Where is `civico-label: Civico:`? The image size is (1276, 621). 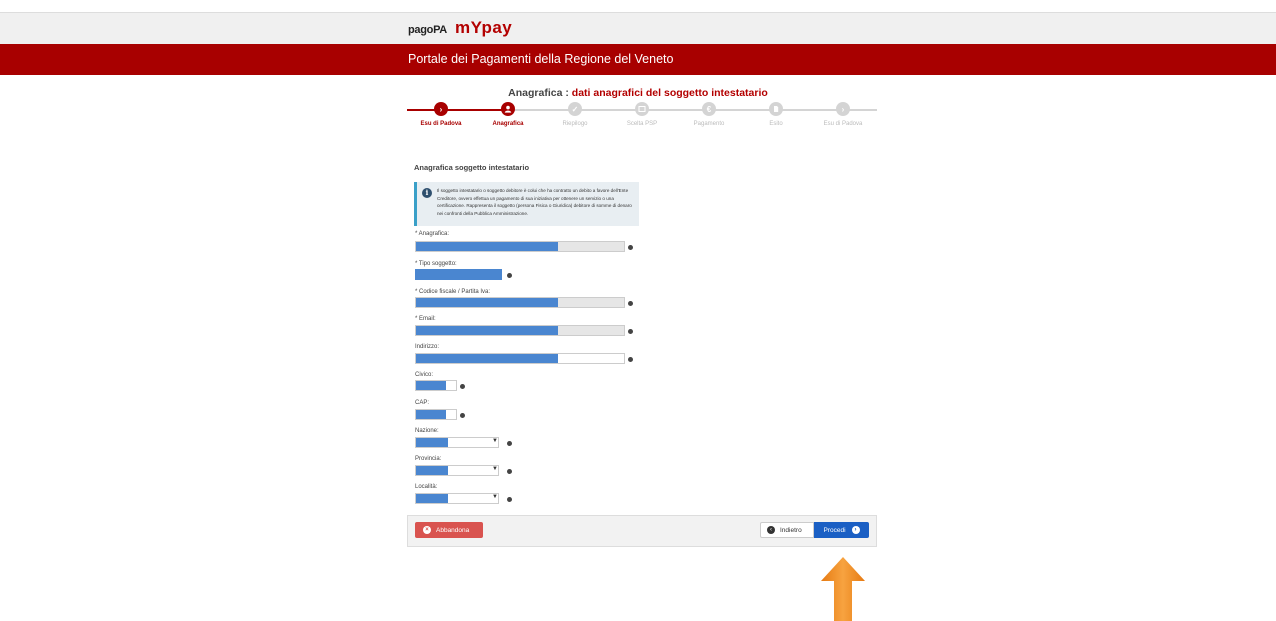
civico-label: Civico: is located at coordinates (424, 375).